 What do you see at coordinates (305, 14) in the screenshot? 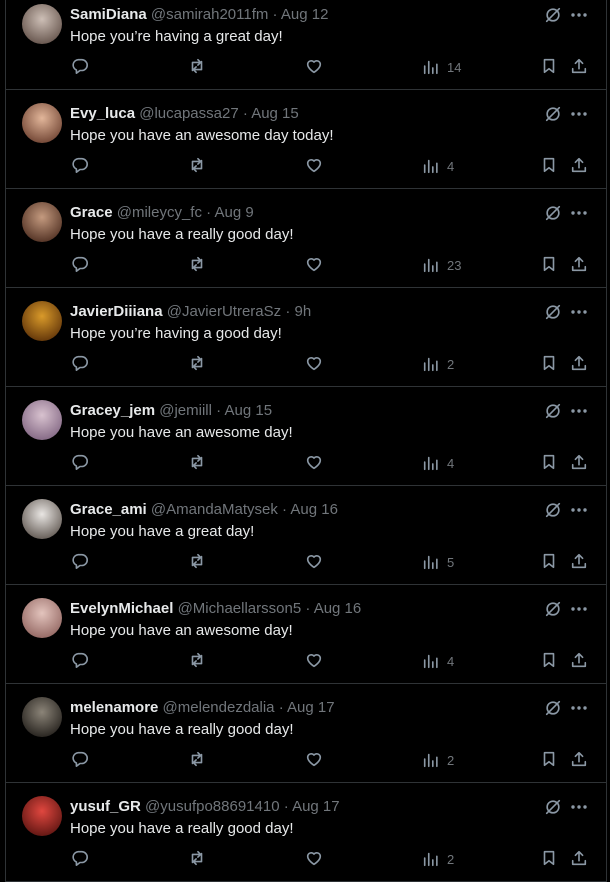
I see `timestamp: Aug 12` at bounding box center [305, 14].